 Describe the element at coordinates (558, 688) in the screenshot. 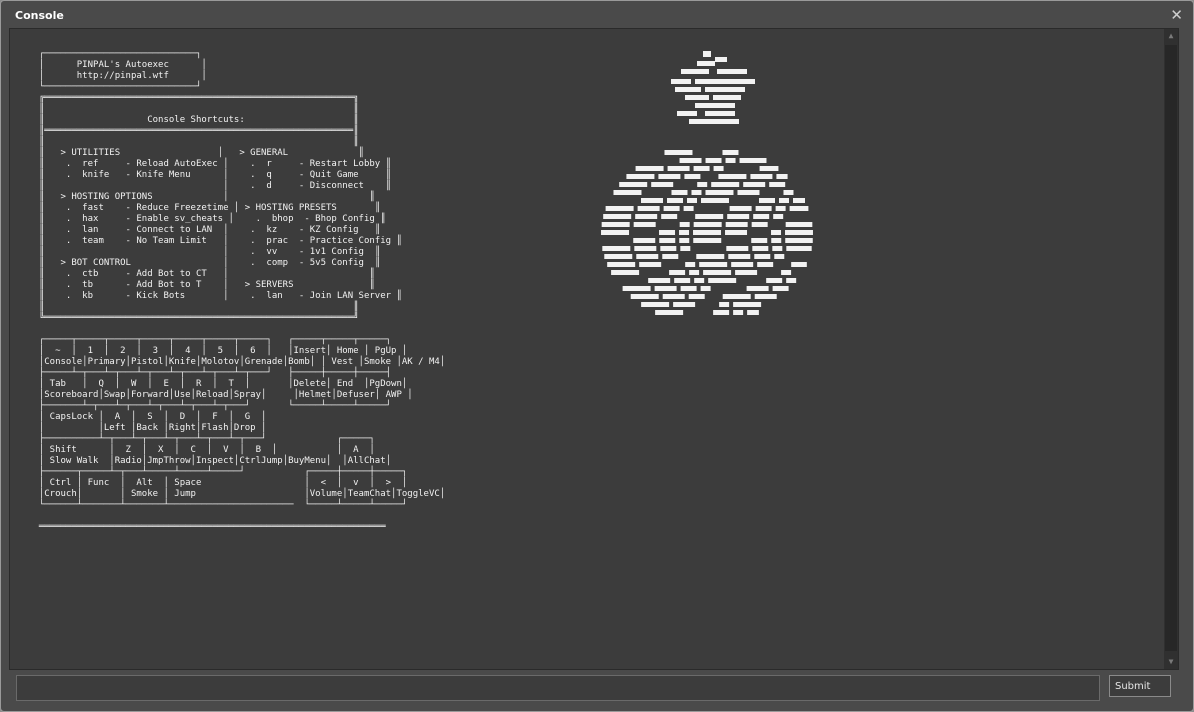

I see `console-input` at that location.